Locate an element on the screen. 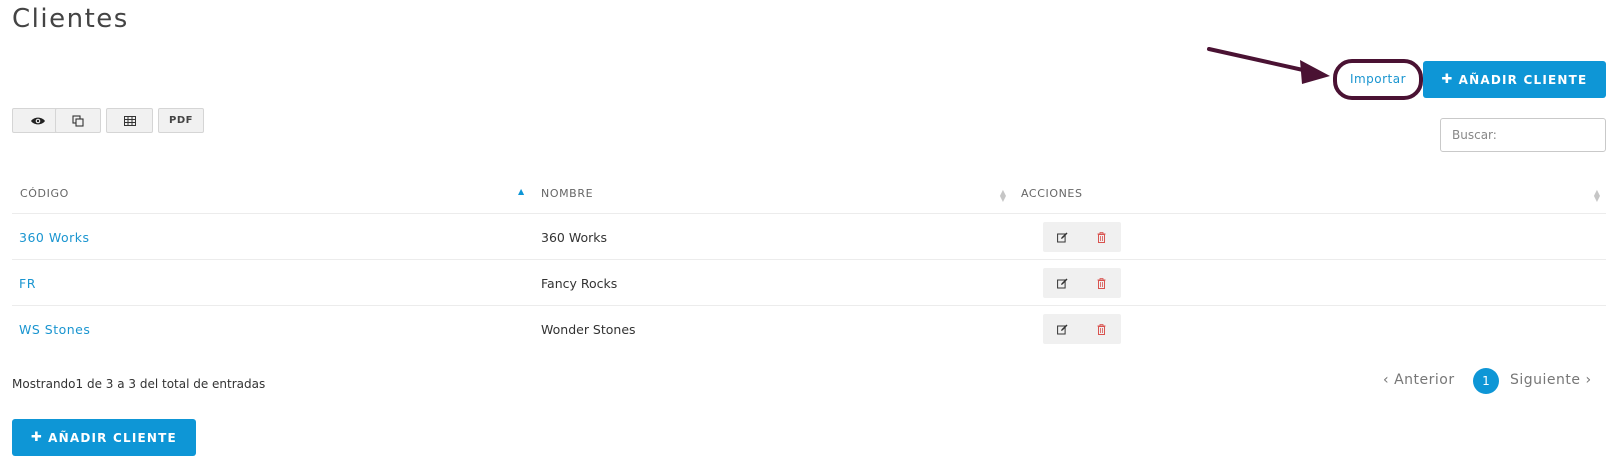 The width and height of the screenshot is (1617, 466). column-header-nombre: NOMBRE is located at coordinates (567, 193).